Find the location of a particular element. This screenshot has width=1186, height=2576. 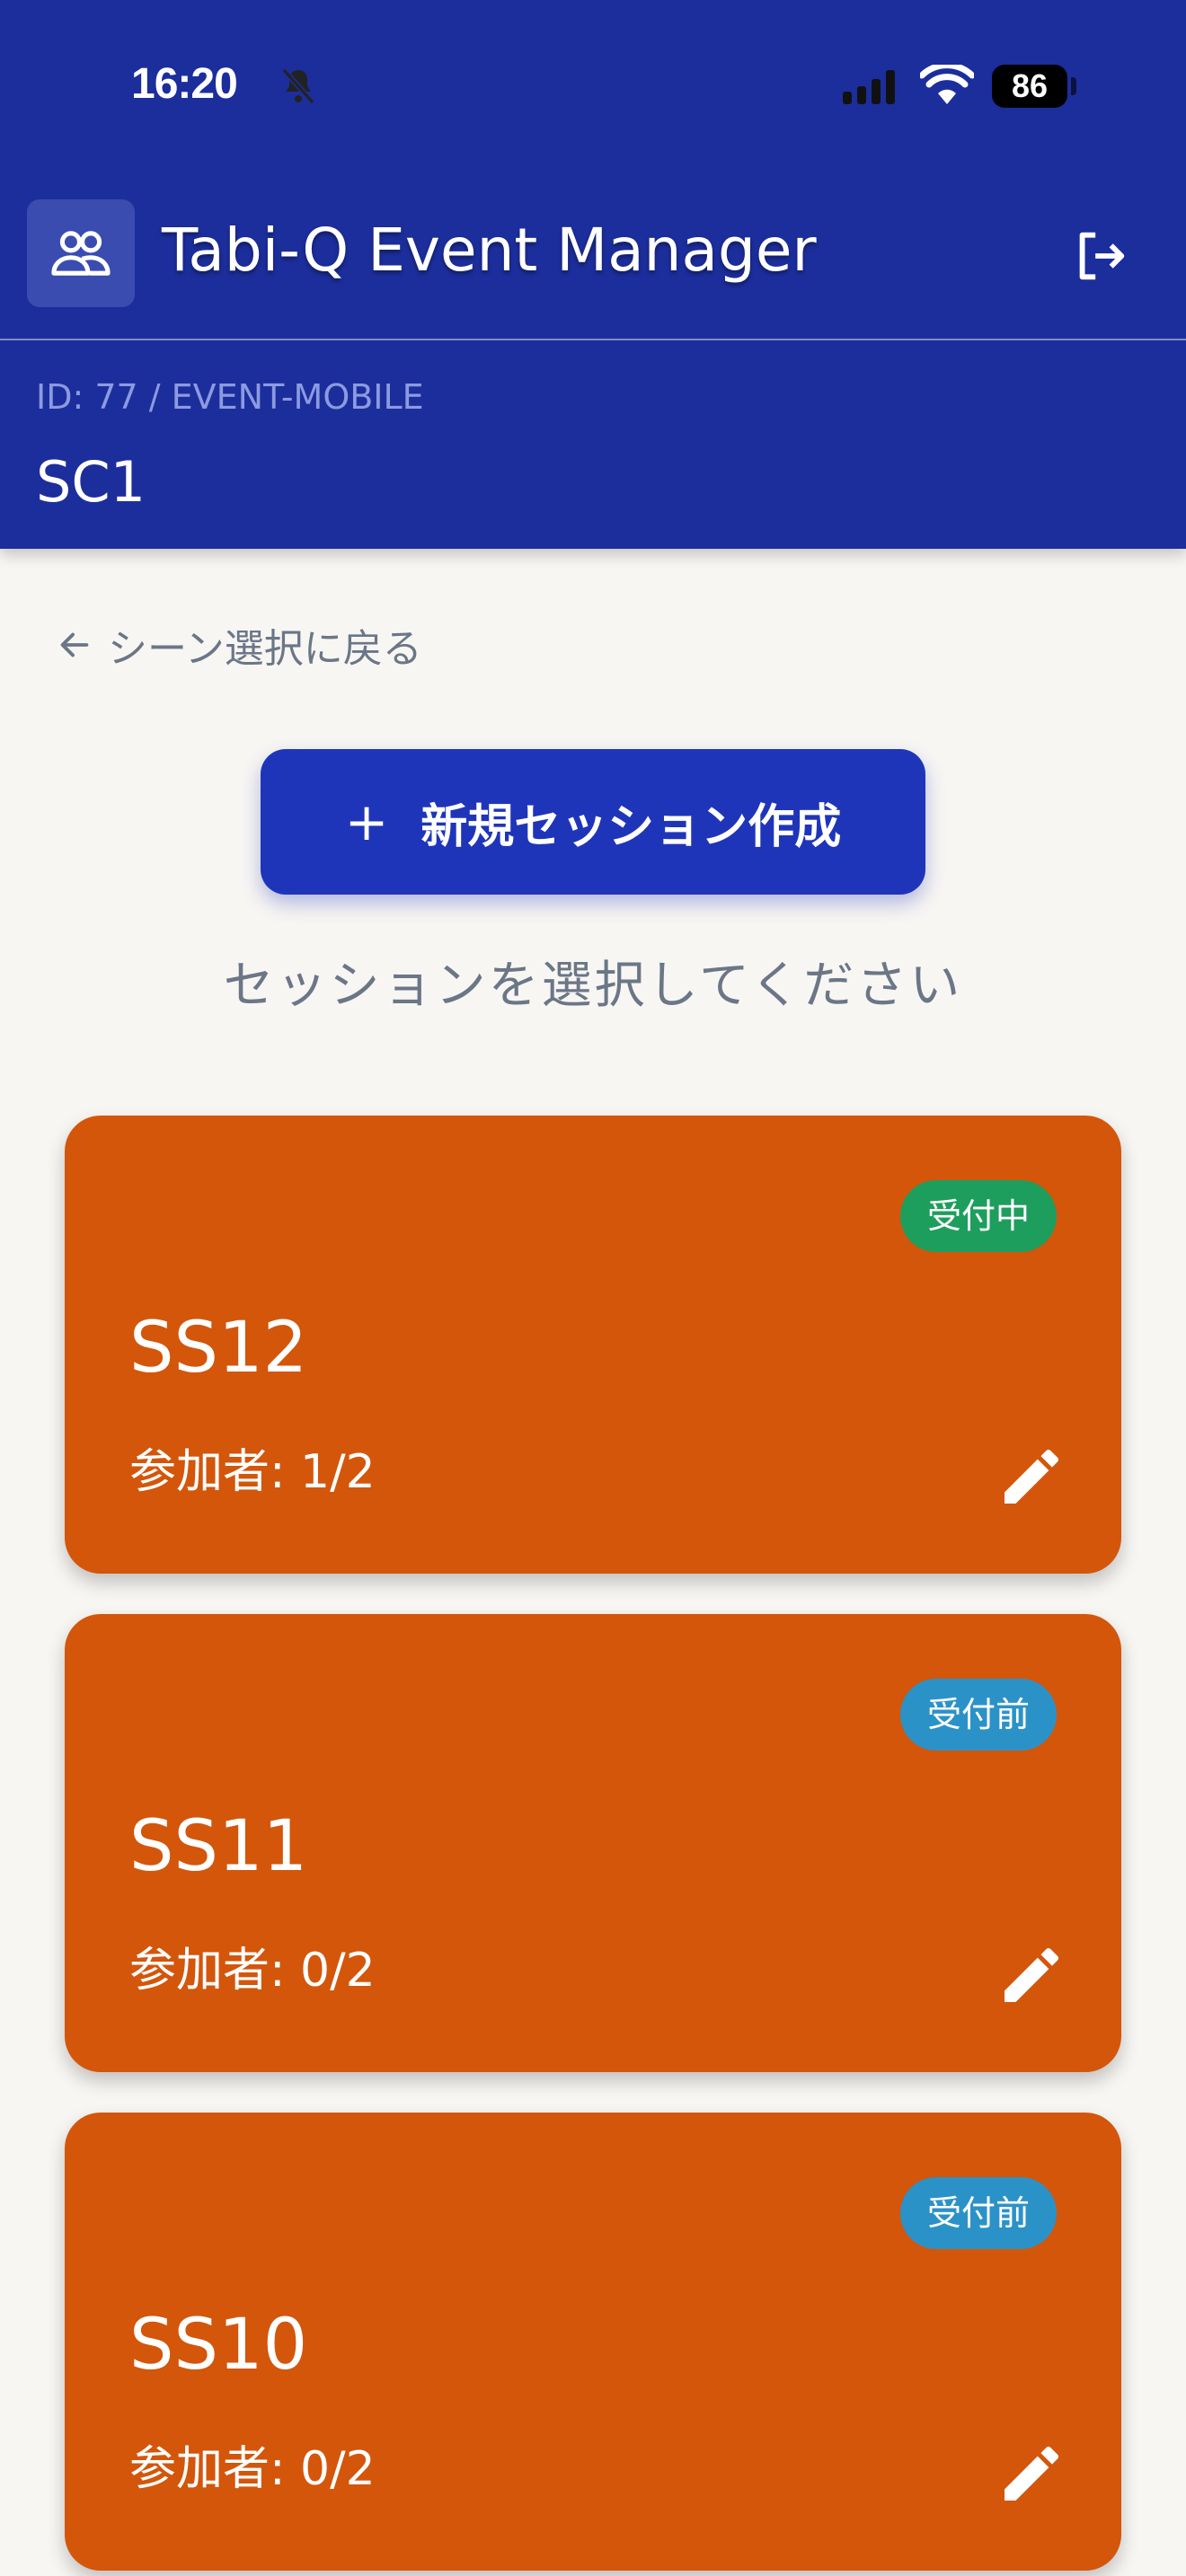

participant-count: 参加者: 1/2 is located at coordinates (253, 1472).